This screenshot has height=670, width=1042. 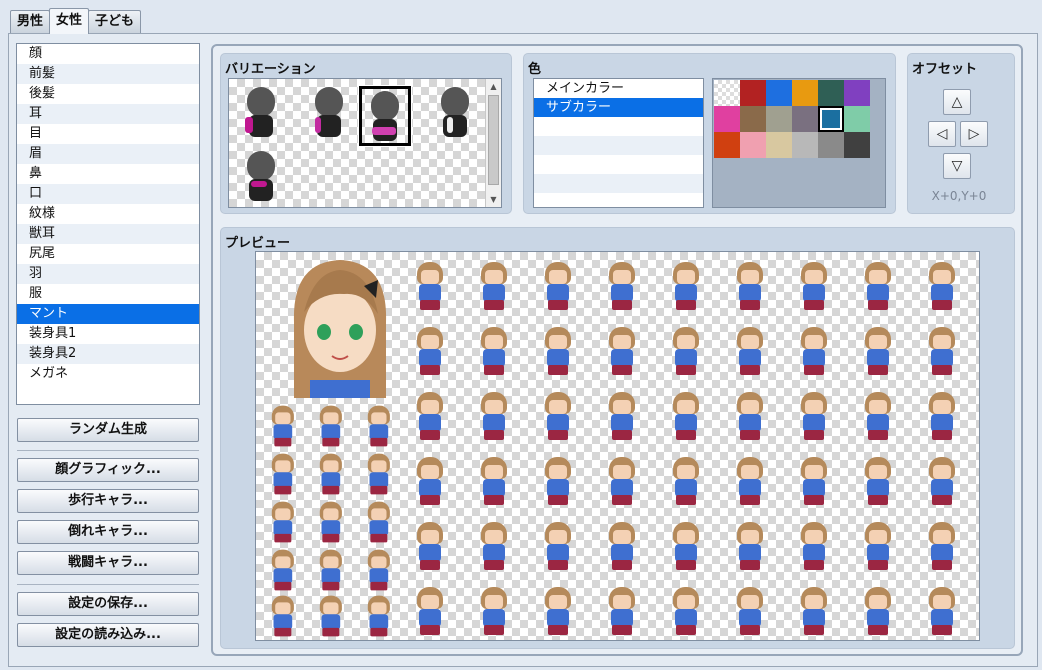 What do you see at coordinates (108, 174) in the screenshot?
I see `part-item: 鼻` at bounding box center [108, 174].